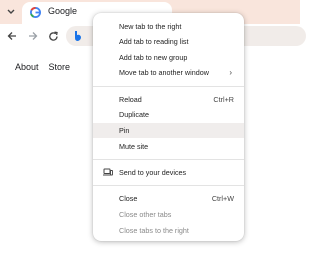 This screenshot has width=320, height=278. Describe the element at coordinates (168, 57) in the screenshot. I see `menu-item-add-to-new-group: Add tab to new group` at that location.